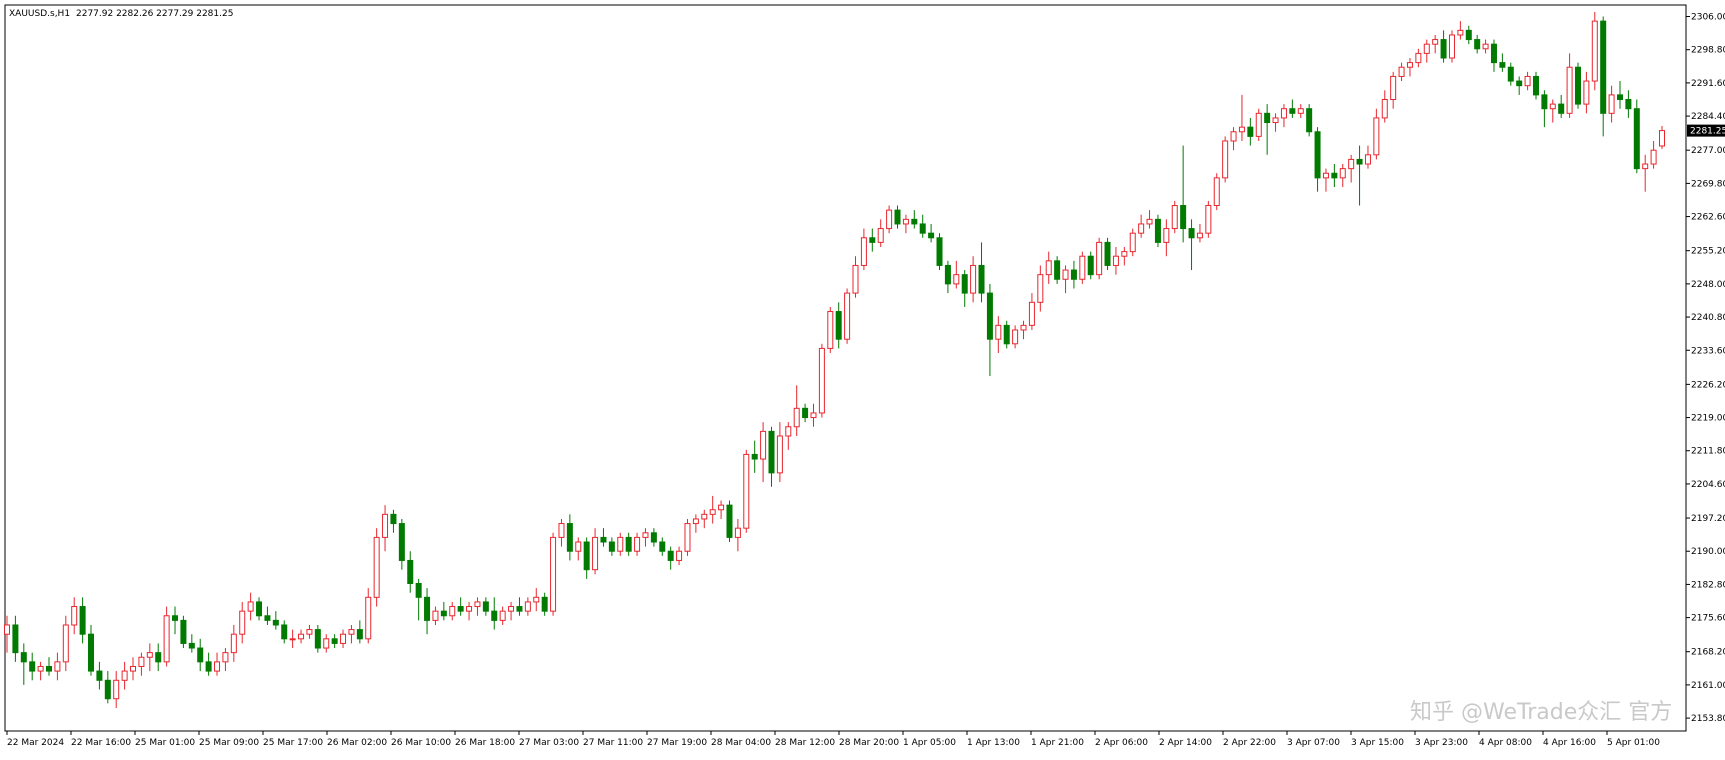 The image size is (1725, 760). What do you see at coordinates (1708, 117) in the screenshot?
I see `y-tick-label: 2284.40` at bounding box center [1708, 117].